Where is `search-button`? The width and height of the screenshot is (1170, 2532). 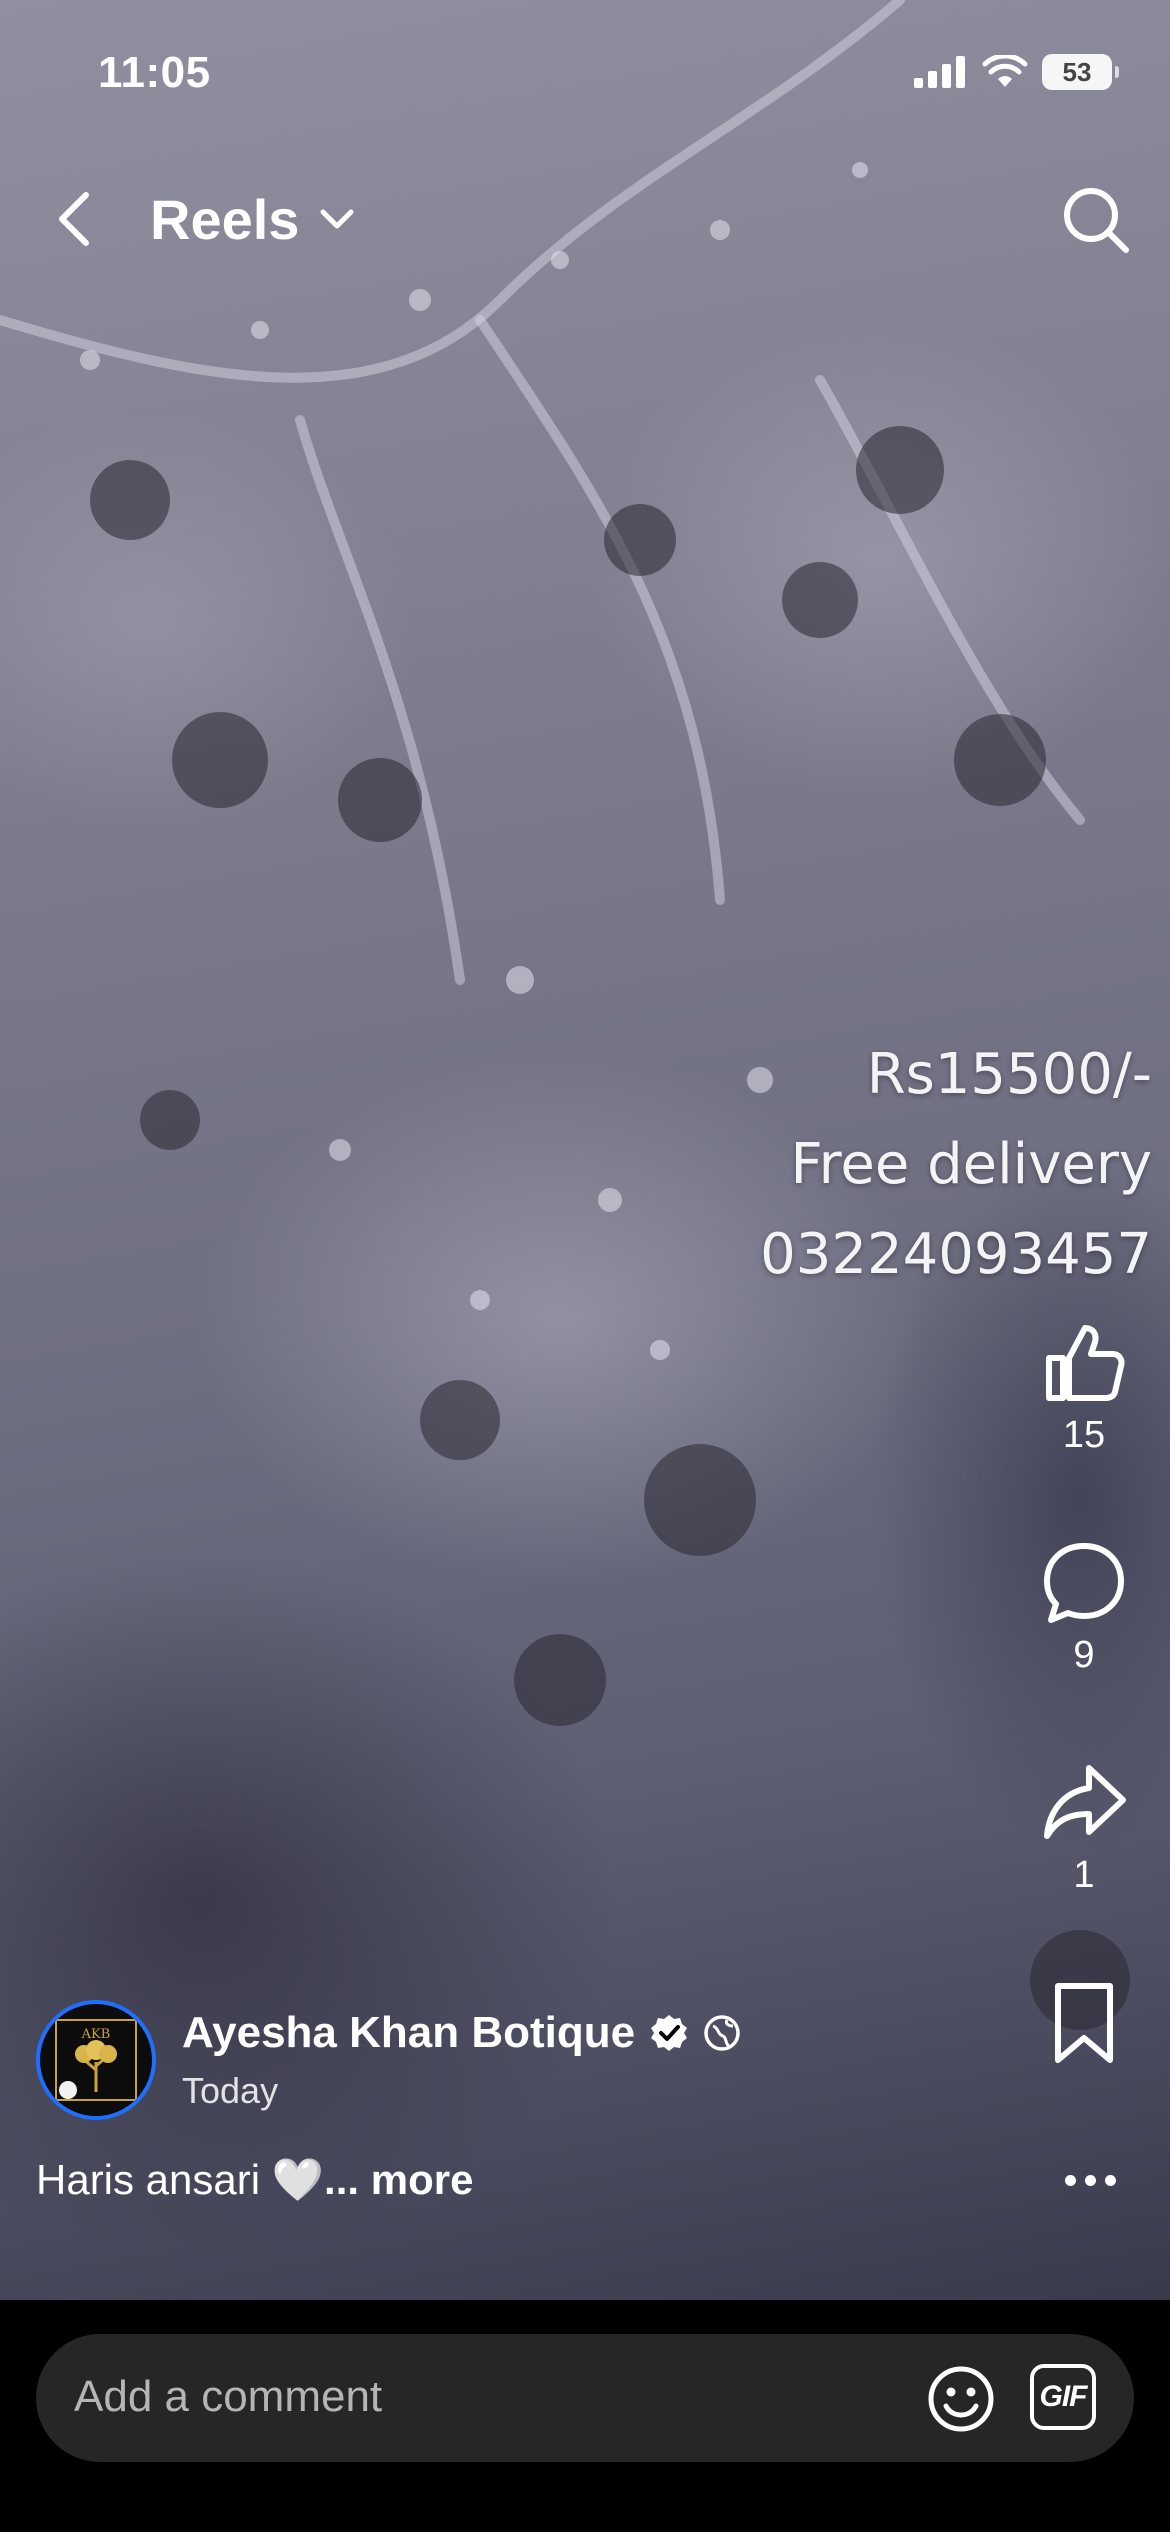
search-button is located at coordinates (1096, 220).